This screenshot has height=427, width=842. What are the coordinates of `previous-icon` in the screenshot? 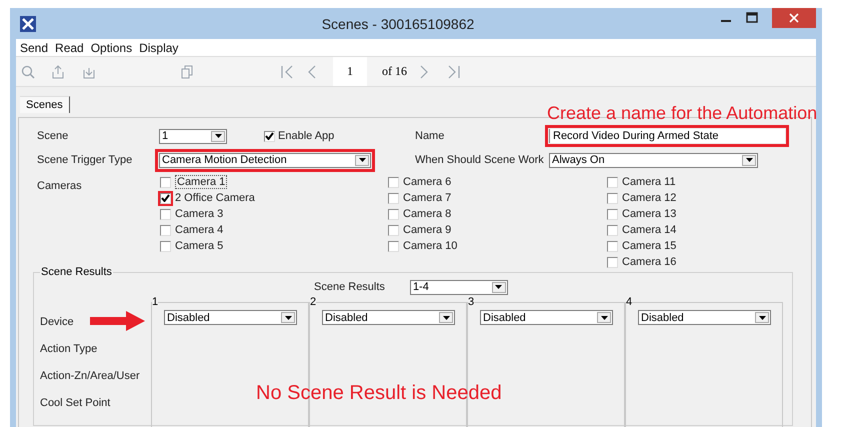 It's located at (312, 71).